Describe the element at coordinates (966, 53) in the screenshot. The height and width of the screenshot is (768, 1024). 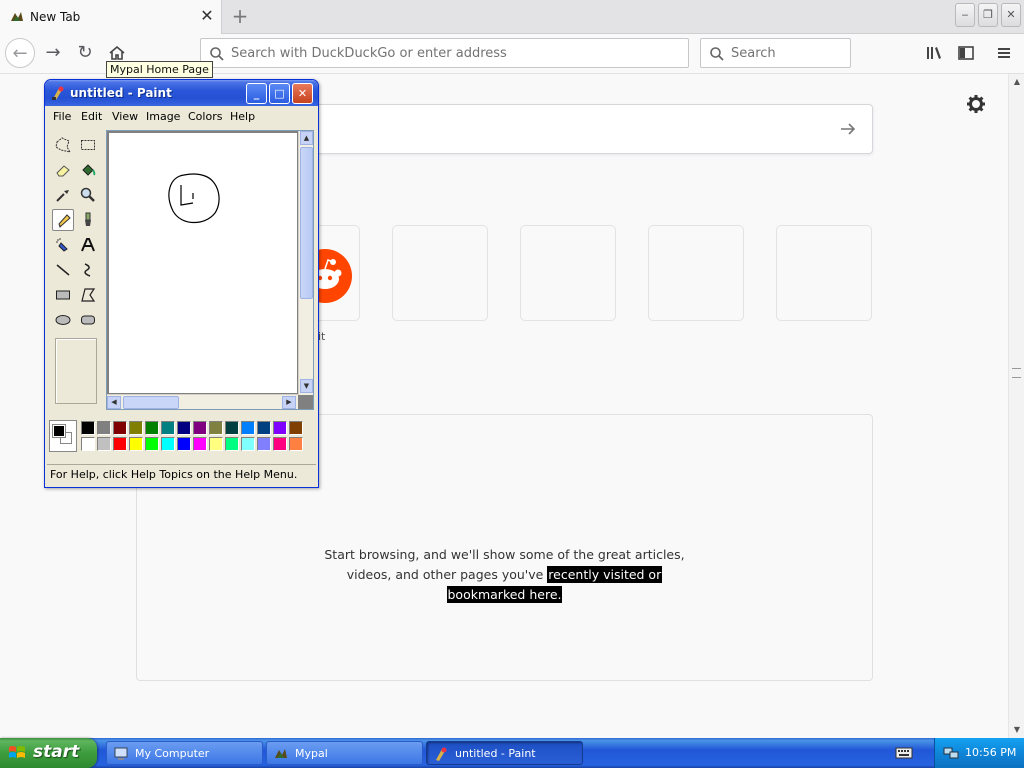
I see `sidebar-icon` at that location.